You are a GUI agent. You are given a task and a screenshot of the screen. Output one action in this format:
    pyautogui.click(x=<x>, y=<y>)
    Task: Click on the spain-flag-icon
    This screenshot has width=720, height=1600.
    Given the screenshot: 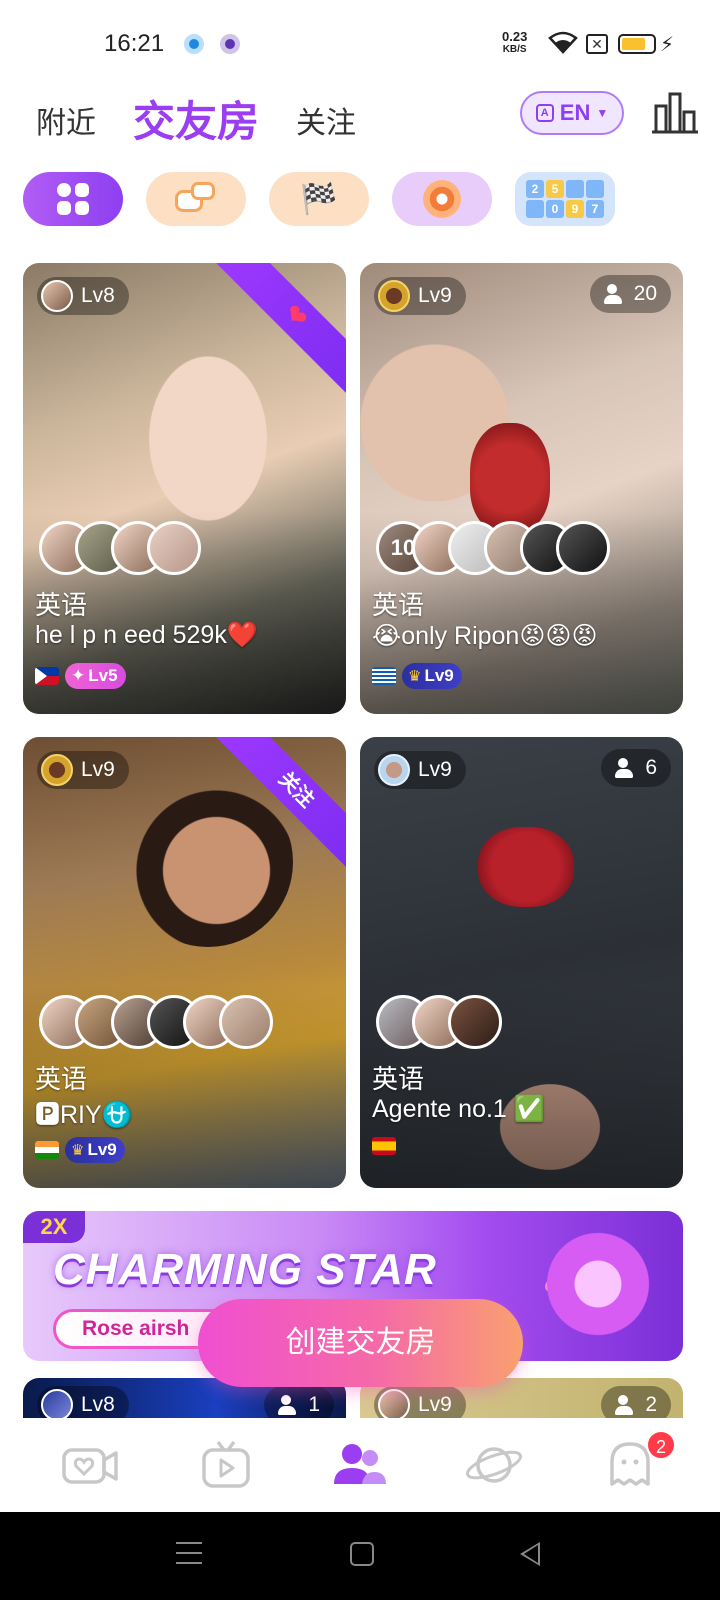 What is the action you would take?
    pyautogui.click(x=384, y=1146)
    